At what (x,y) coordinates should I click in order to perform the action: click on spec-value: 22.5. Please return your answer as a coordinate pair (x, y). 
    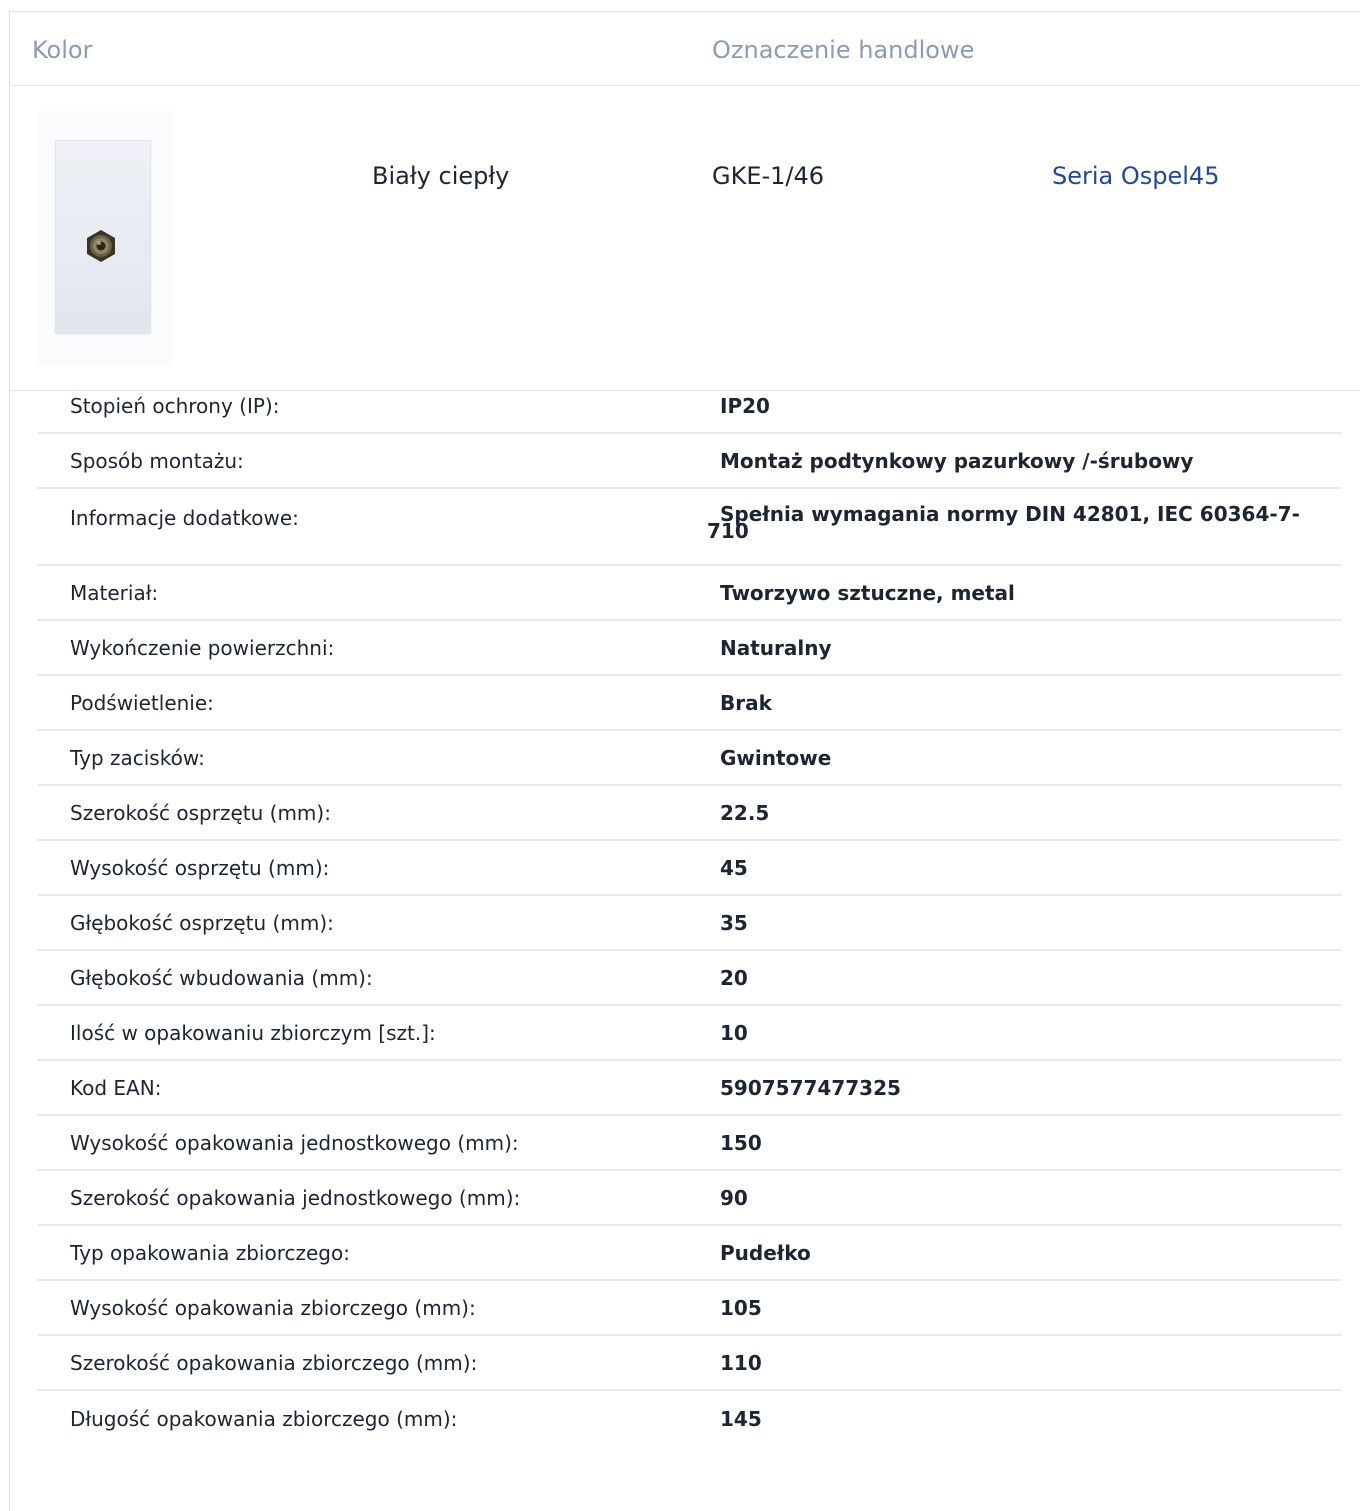
    Looking at the image, I should click on (745, 812).